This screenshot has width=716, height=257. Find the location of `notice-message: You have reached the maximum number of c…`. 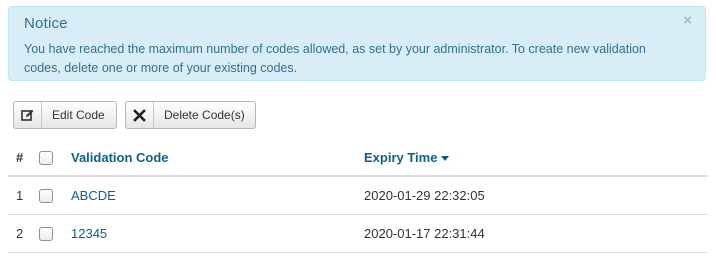

notice-message: You have reached the maximum number of c… is located at coordinates (335, 58).